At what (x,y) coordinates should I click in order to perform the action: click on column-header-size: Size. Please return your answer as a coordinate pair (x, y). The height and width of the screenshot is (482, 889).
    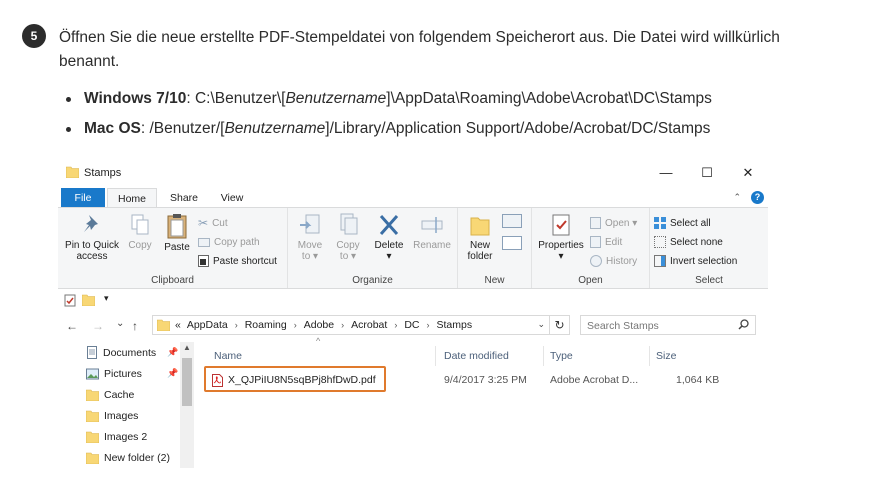
    Looking at the image, I should click on (690, 356).